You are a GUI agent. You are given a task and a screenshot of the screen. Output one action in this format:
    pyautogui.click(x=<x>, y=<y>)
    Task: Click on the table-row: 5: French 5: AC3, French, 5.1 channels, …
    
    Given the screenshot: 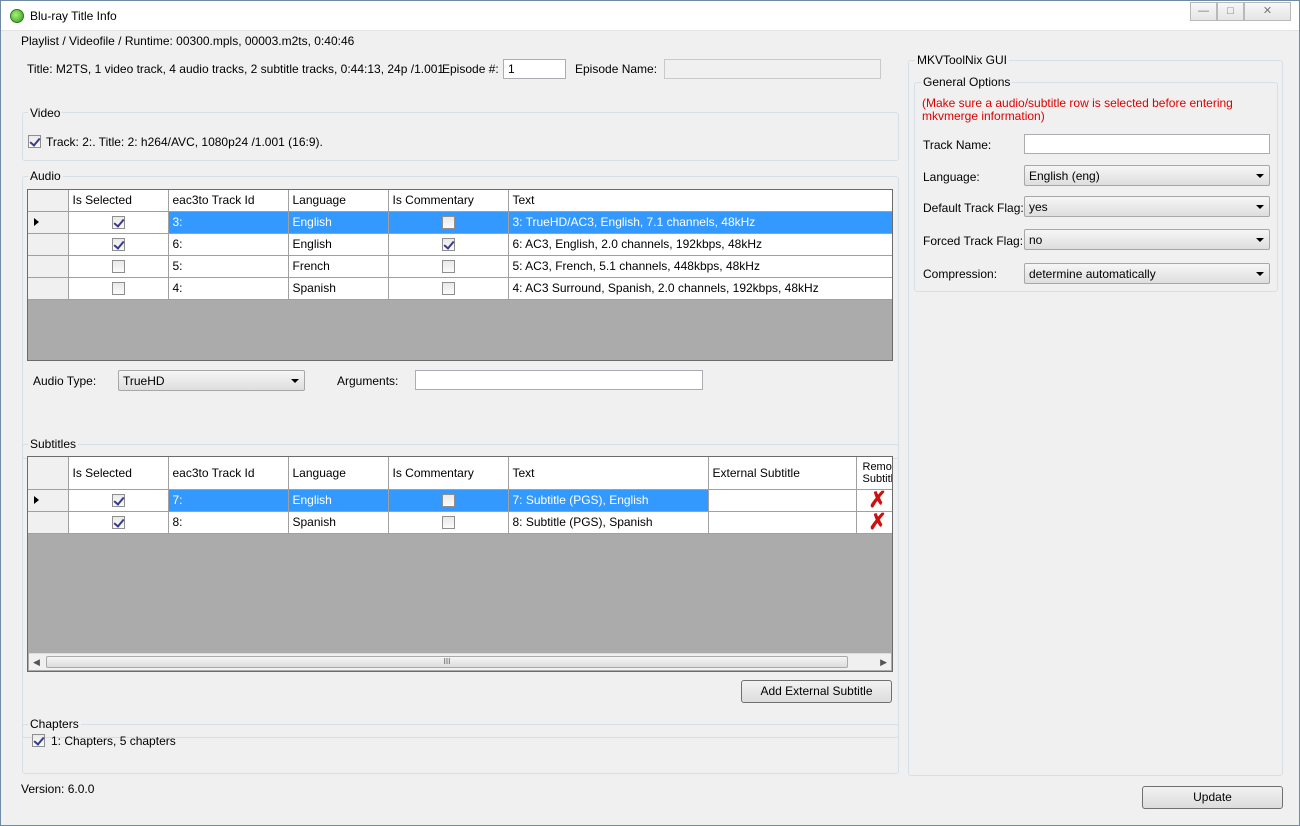 What is the action you would take?
    pyautogui.click(x=460, y=266)
    